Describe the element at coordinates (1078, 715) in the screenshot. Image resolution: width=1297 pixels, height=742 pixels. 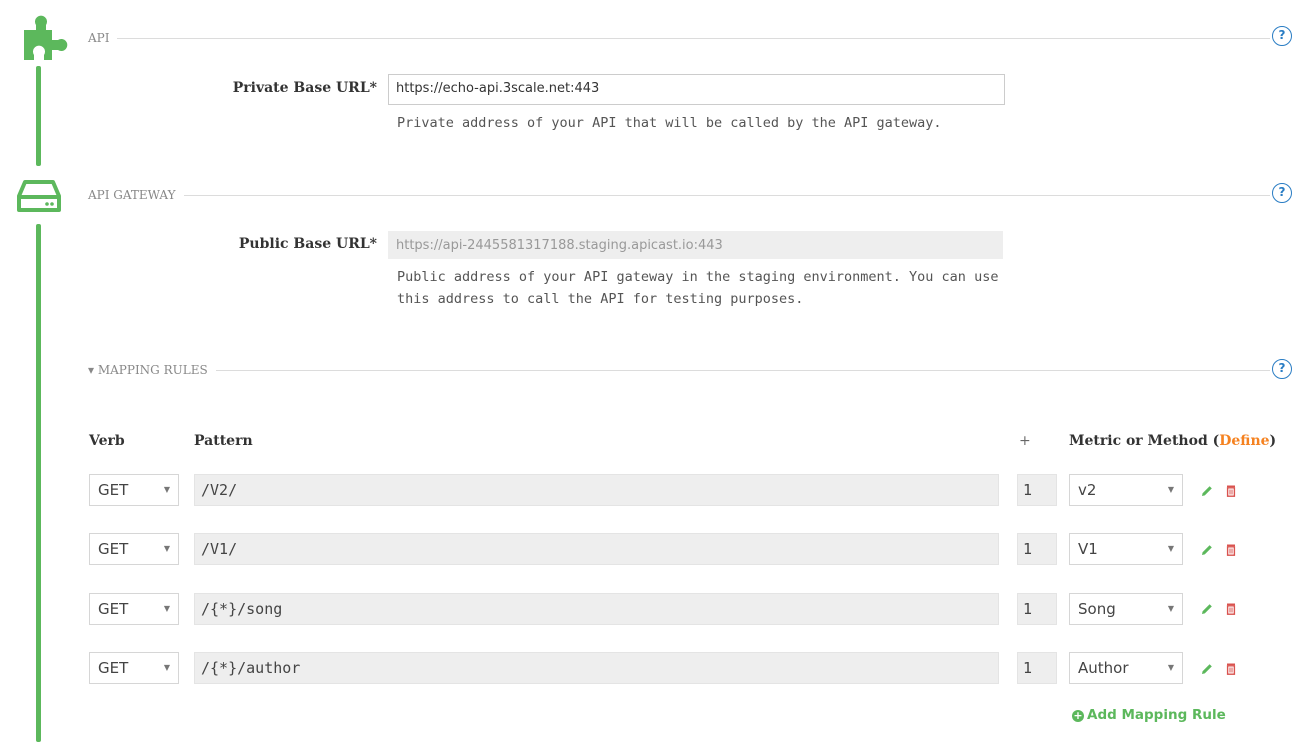
I see `plus-circle-icon: +` at that location.